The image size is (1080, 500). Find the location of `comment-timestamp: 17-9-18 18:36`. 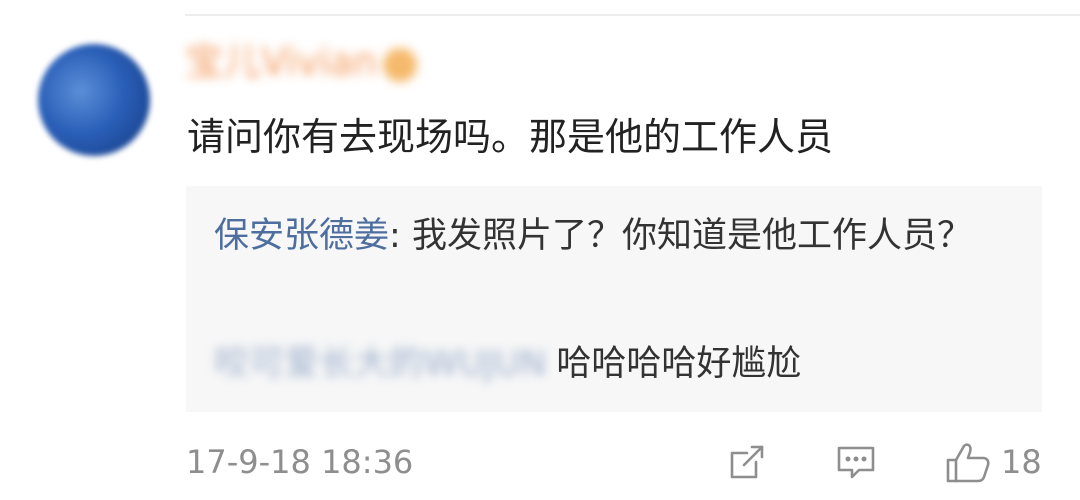

comment-timestamp: 17-9-18 18:36 is located at coordinates (300, 462).